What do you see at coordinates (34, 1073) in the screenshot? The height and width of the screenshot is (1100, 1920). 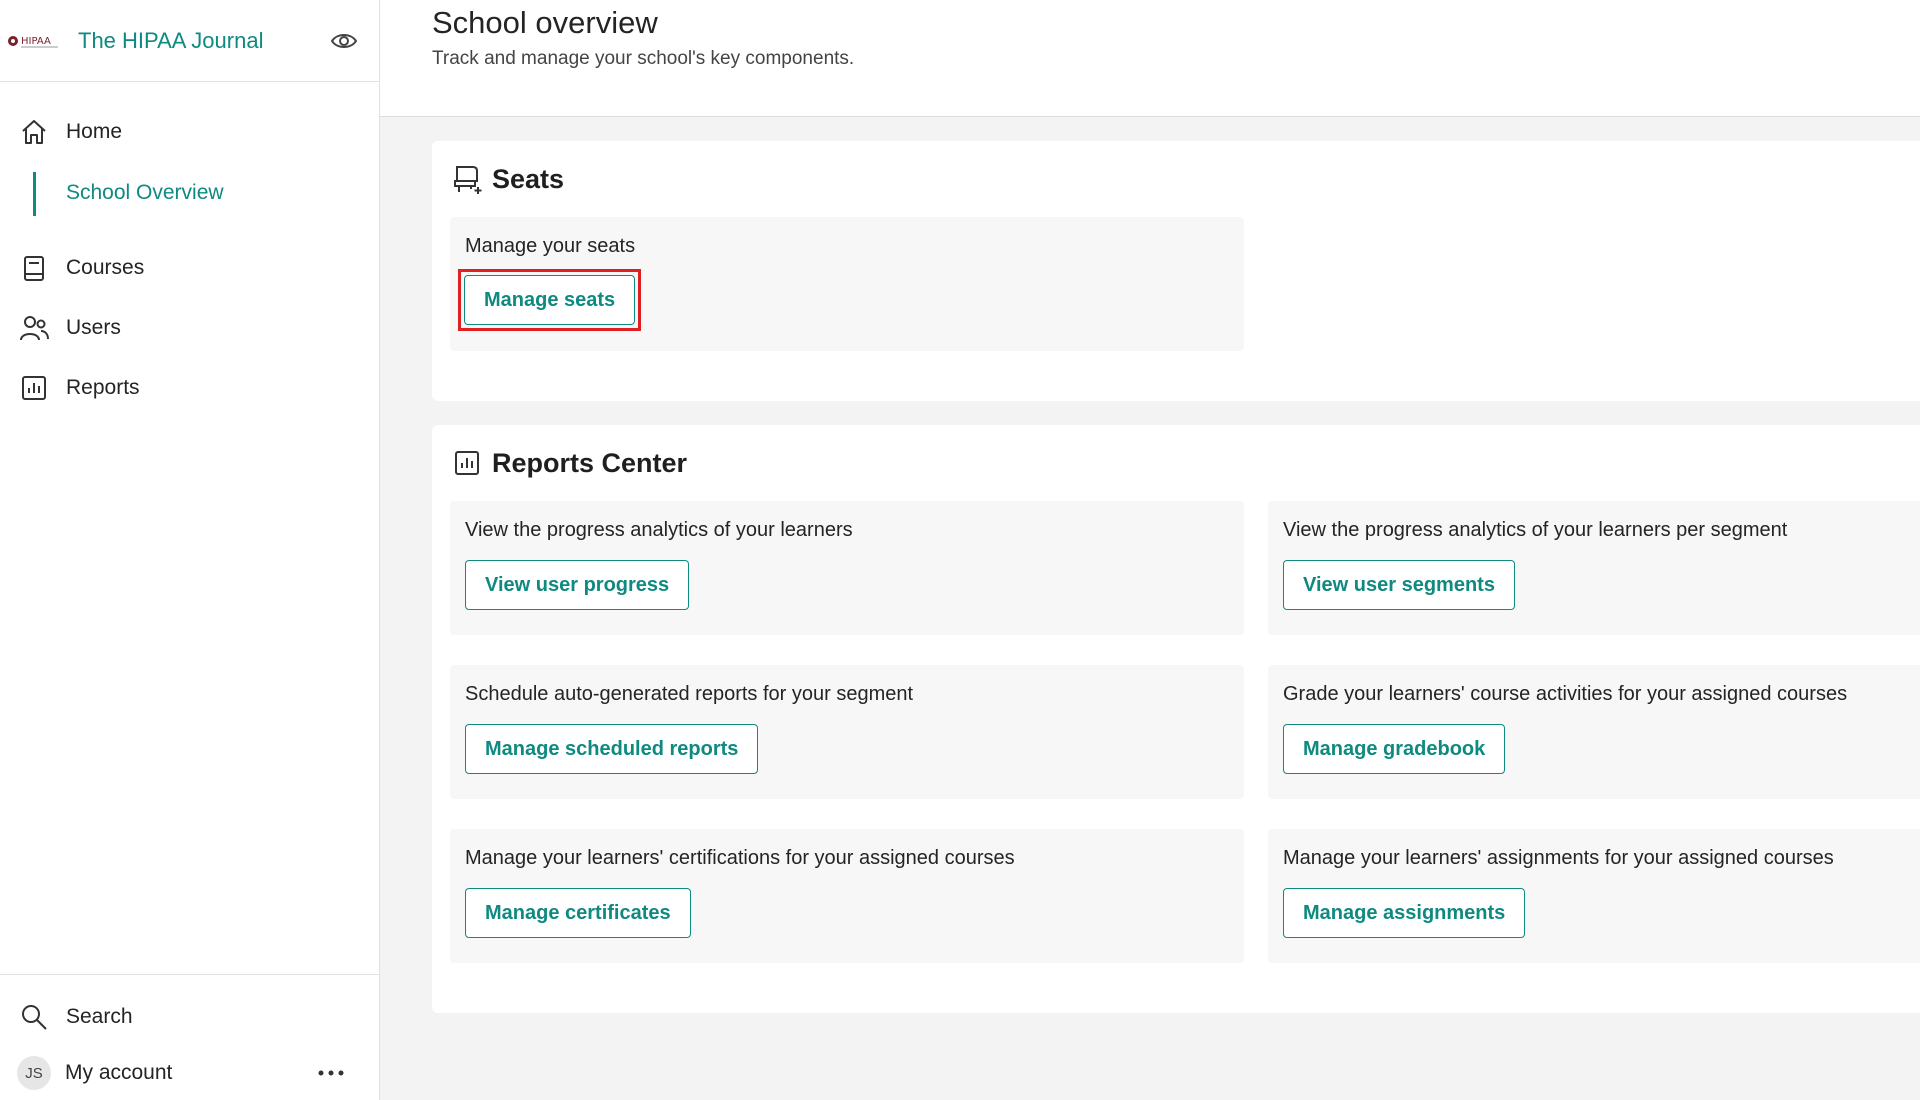 I see `avatar: JS` at bounding box center [34, 1073].